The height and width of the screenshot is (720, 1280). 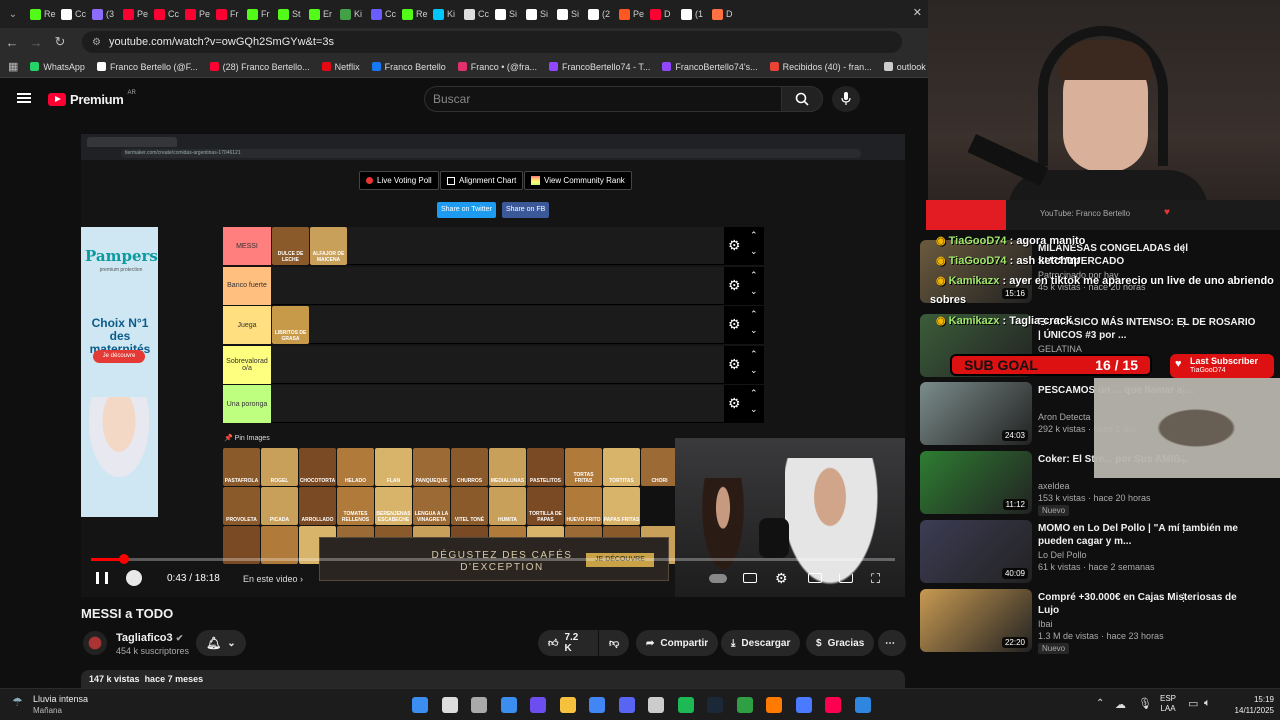 What do you see at coordinates (583, 506) in the screenshot?
I see `pool-food-item: HUEVO FRITO` at bounding box center [583, 506].